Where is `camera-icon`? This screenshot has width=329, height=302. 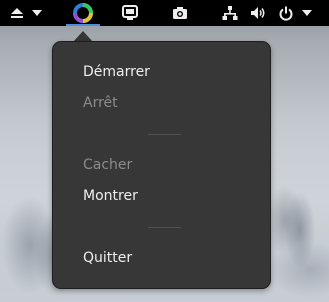 camera-icon is located at coordinates (180, 13).